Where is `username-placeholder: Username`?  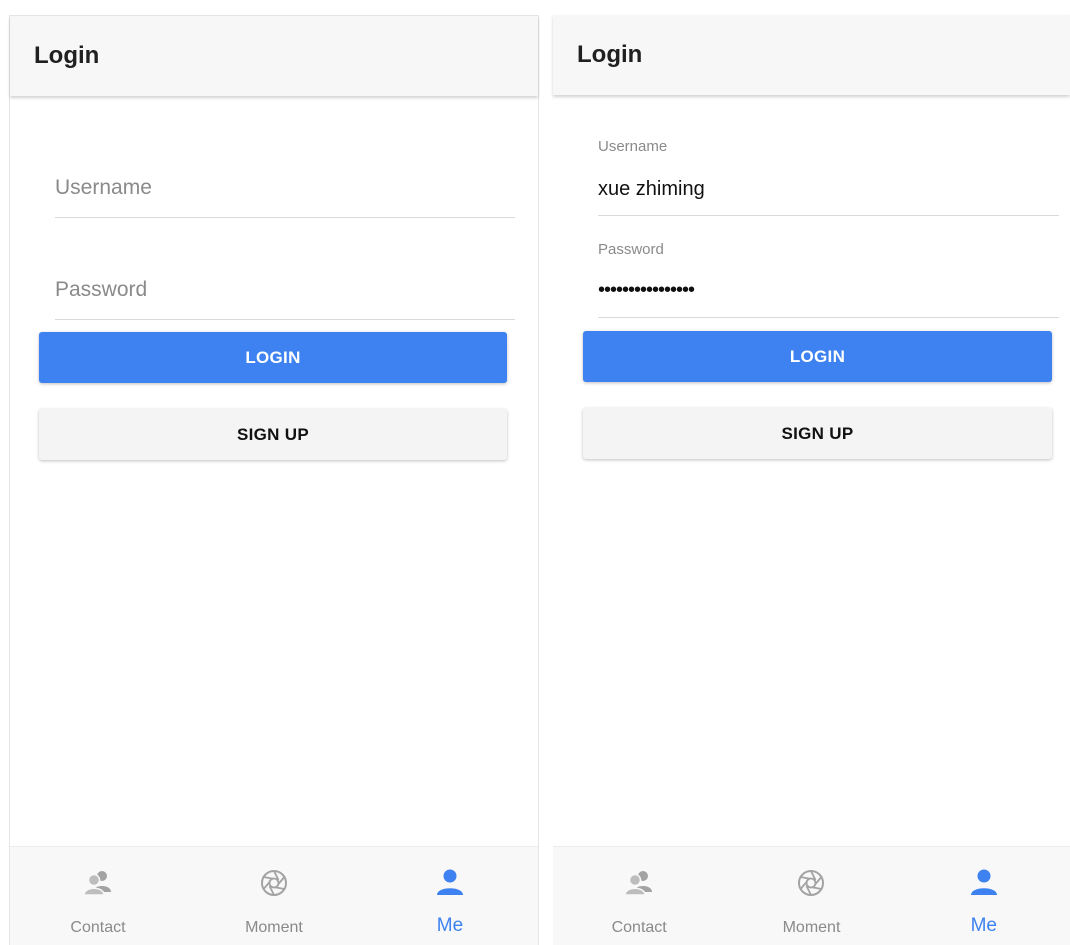 username-placeholder: Username is located at coordinates (103, 187).